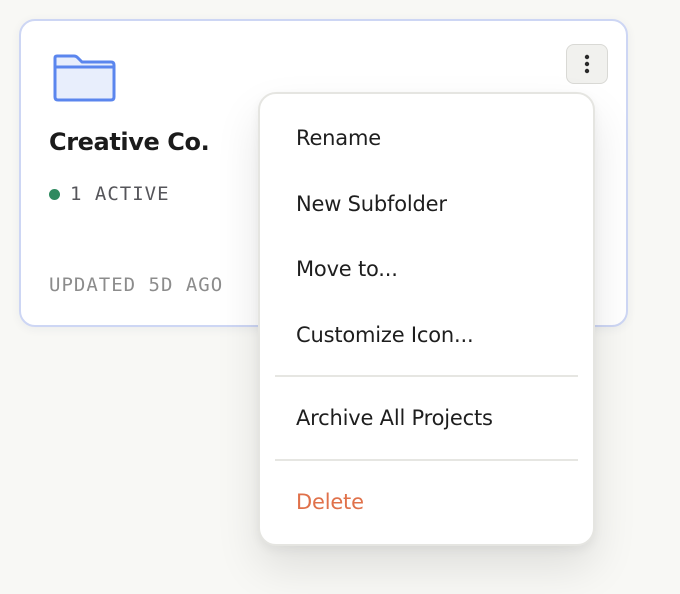  Describe the element at coordinates (129, 142) in the screenshot. I see `folder-title: Creative Co.` at that location.